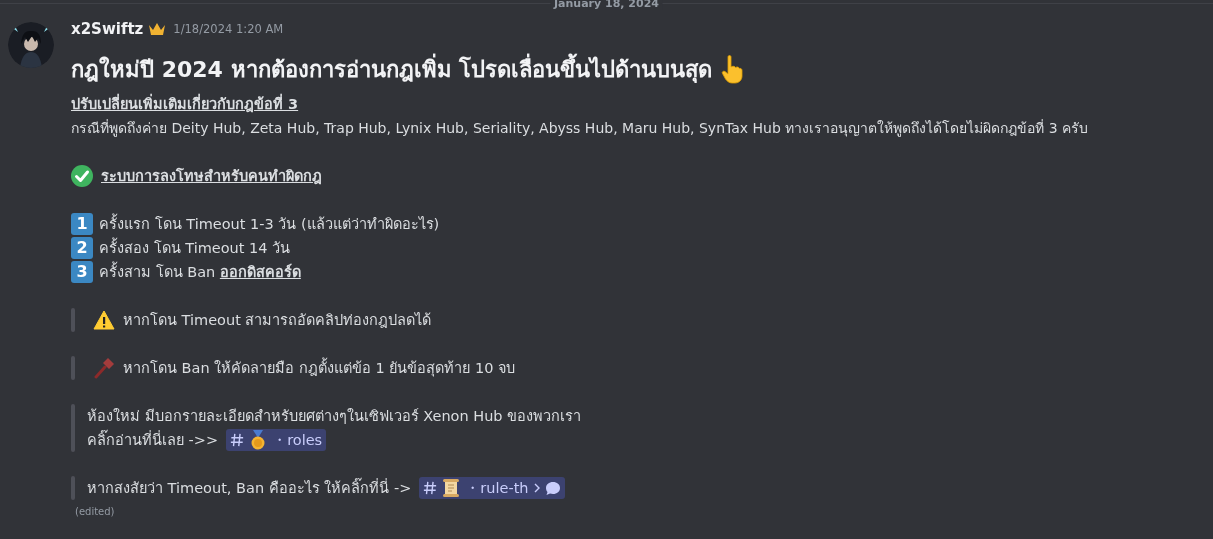 This screenshot has width=1213, height=539. Describe the element at coordinates (249, 488) in the screenshot. I see `quote-text: หากสงสัยว่า Timeout, Ban คืออะไร ให้คลิ๊กที่นี่ ->` at that location.